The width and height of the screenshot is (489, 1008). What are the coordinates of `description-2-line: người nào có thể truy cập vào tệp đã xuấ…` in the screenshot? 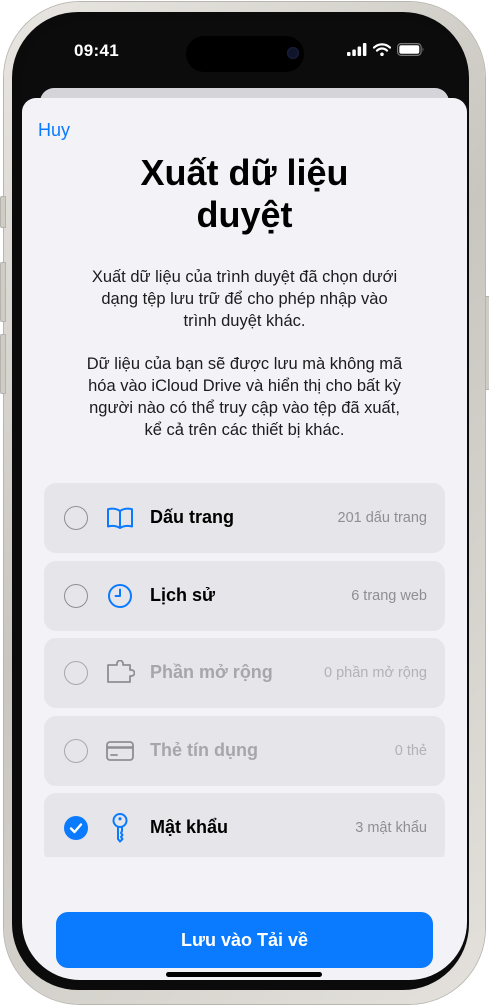 It's located at (244, 408).